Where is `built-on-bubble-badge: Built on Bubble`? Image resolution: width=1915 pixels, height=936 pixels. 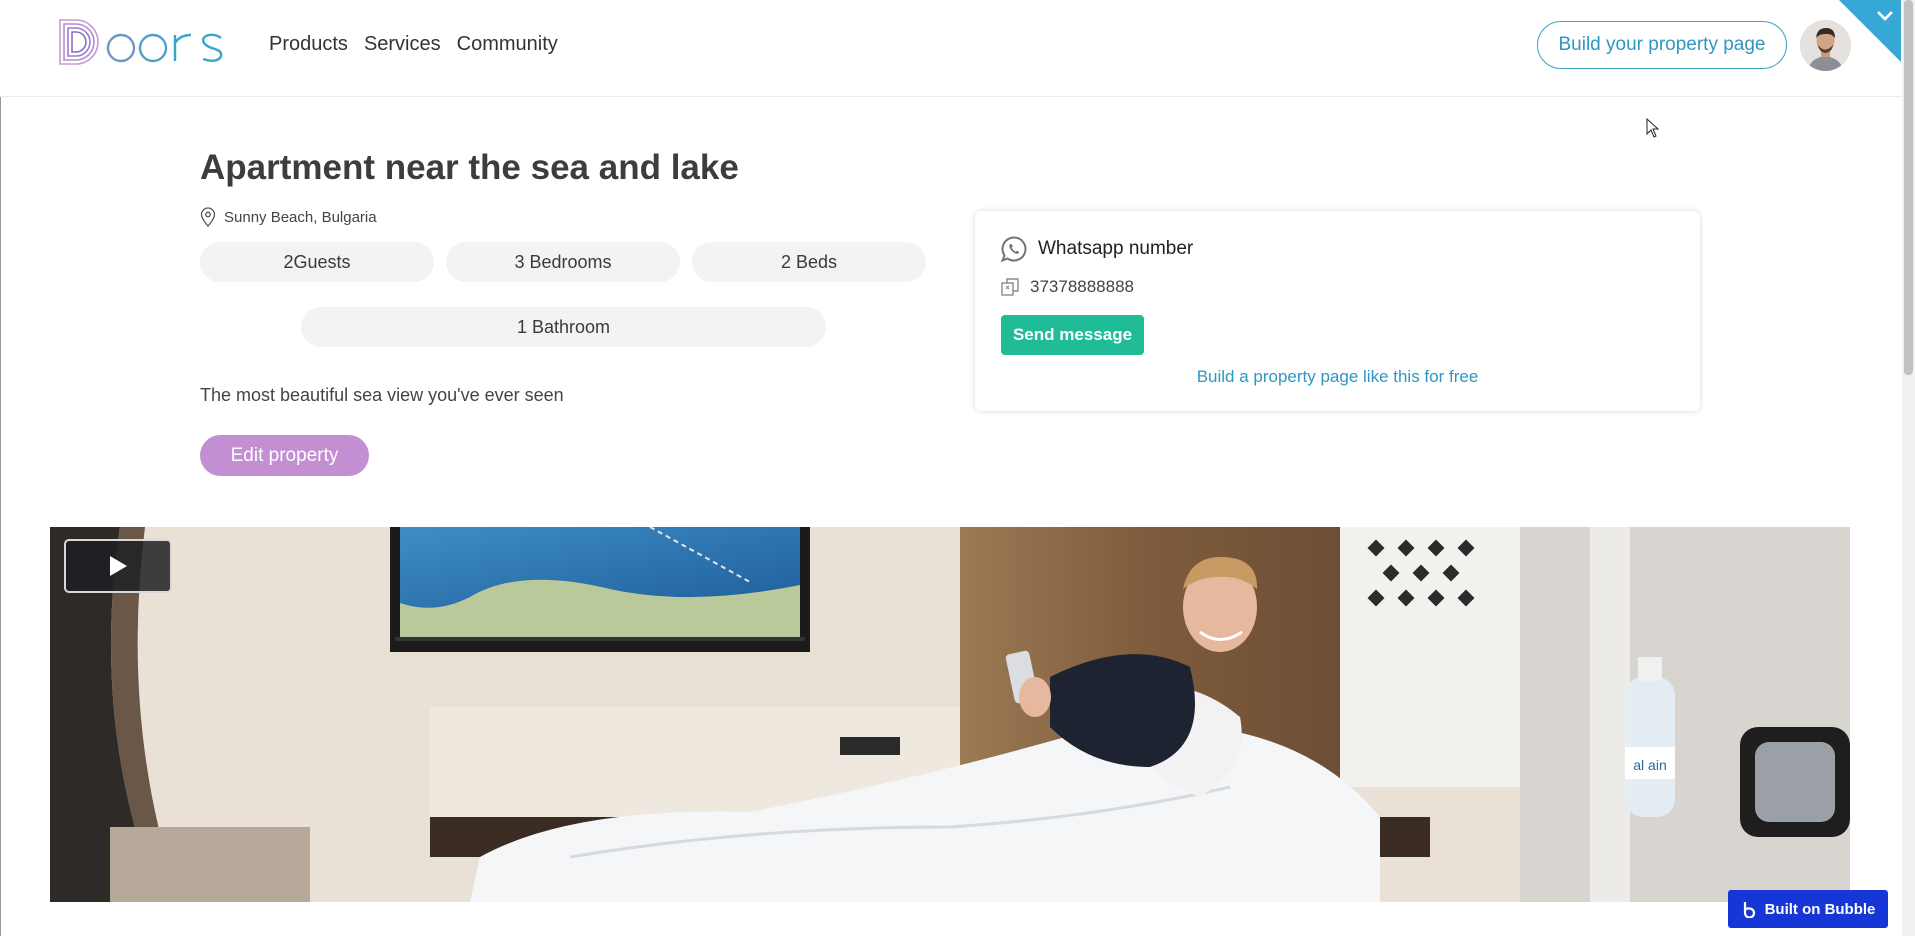
built-on-bubble-badge: Built on Bubble is located at coordinates (1808, 909).